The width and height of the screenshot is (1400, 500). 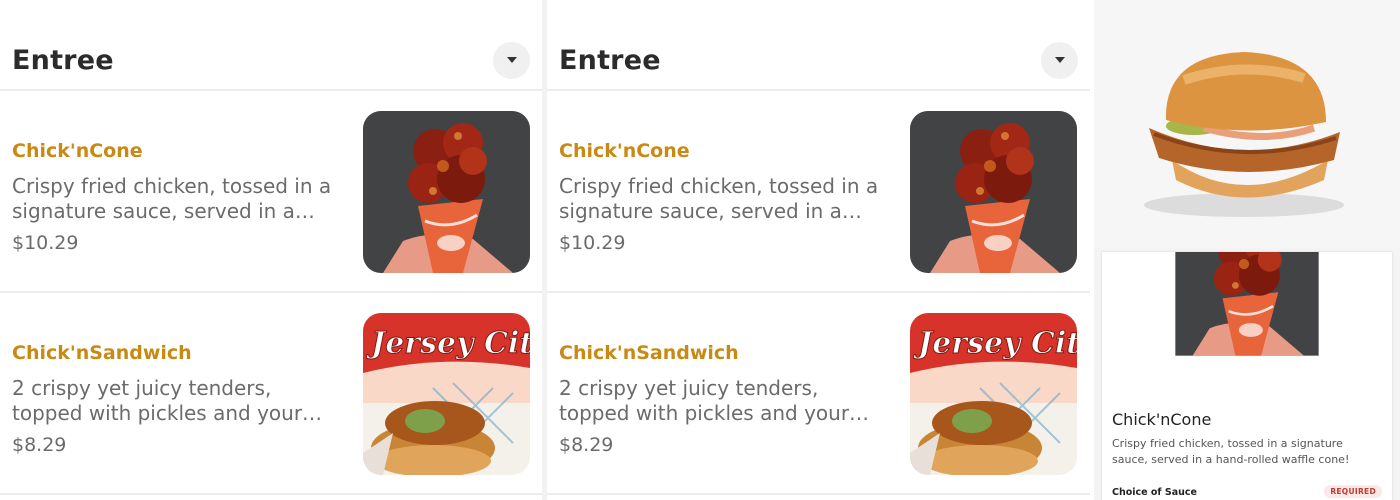 I want to click on option-group-label: Choice of Sauce, so click(x=1154, y=492).